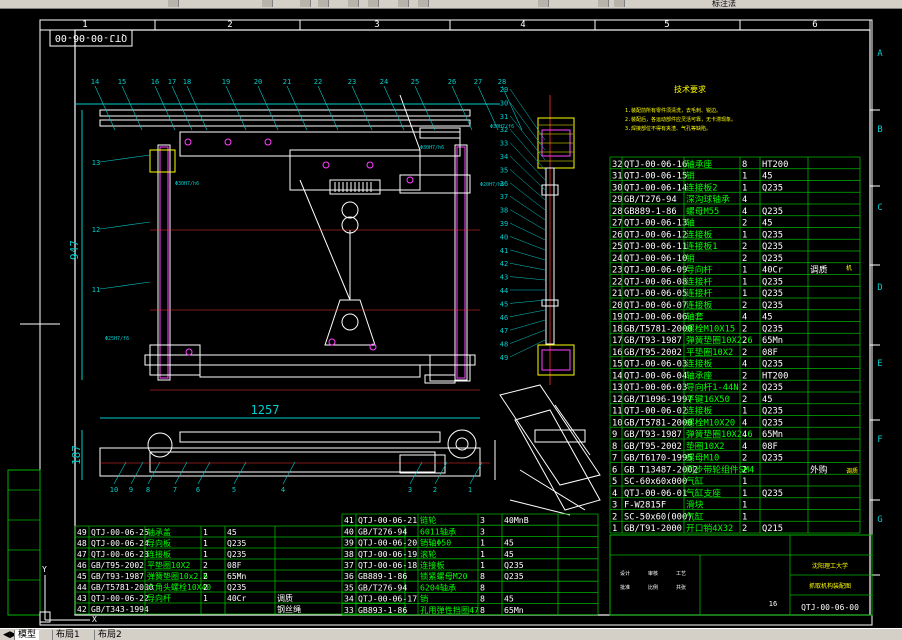 Image resolution: width=902 pixels, height=640 pixels. I want to click on bom-left-cell: 65Mn, so click(236, 576).